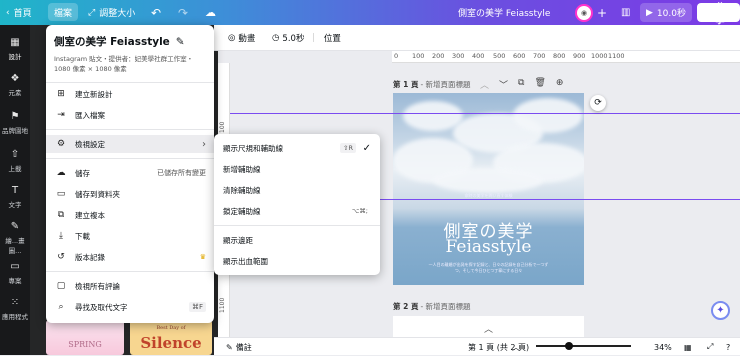  What do you see at coordinates (130, 94) in the screenshot?
I see `menu-item-create-new: ⊞ 建立新設計` at bounding box center [130, 94].